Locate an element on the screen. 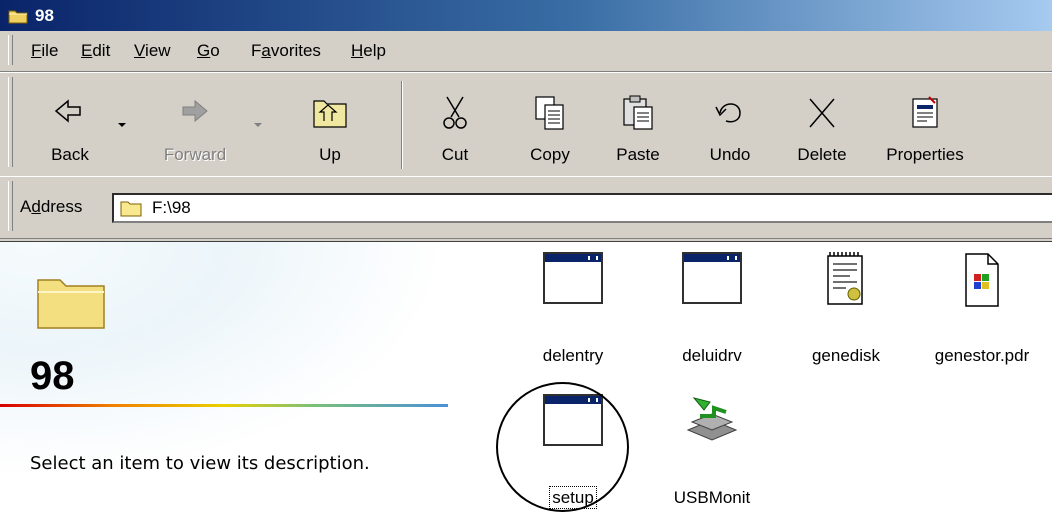 The width and height of the screenshot is (1052, 512). up-button: Up is located at coordinates (330, 127).